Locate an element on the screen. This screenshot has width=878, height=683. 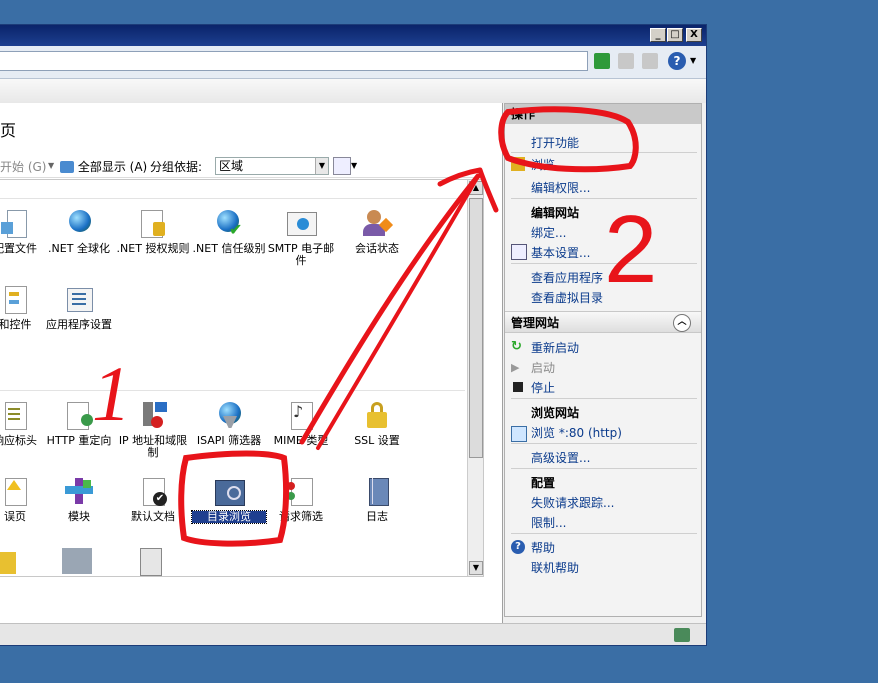
app-settings-icon is located at coordinates (79, 300).